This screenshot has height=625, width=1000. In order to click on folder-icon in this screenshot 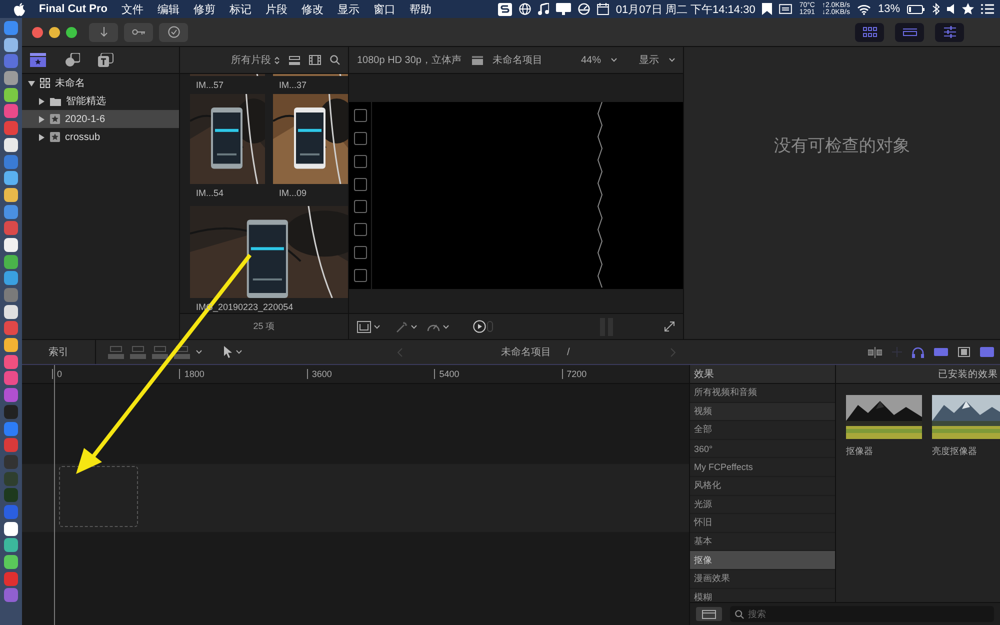, I will do `click(55, 101)`.